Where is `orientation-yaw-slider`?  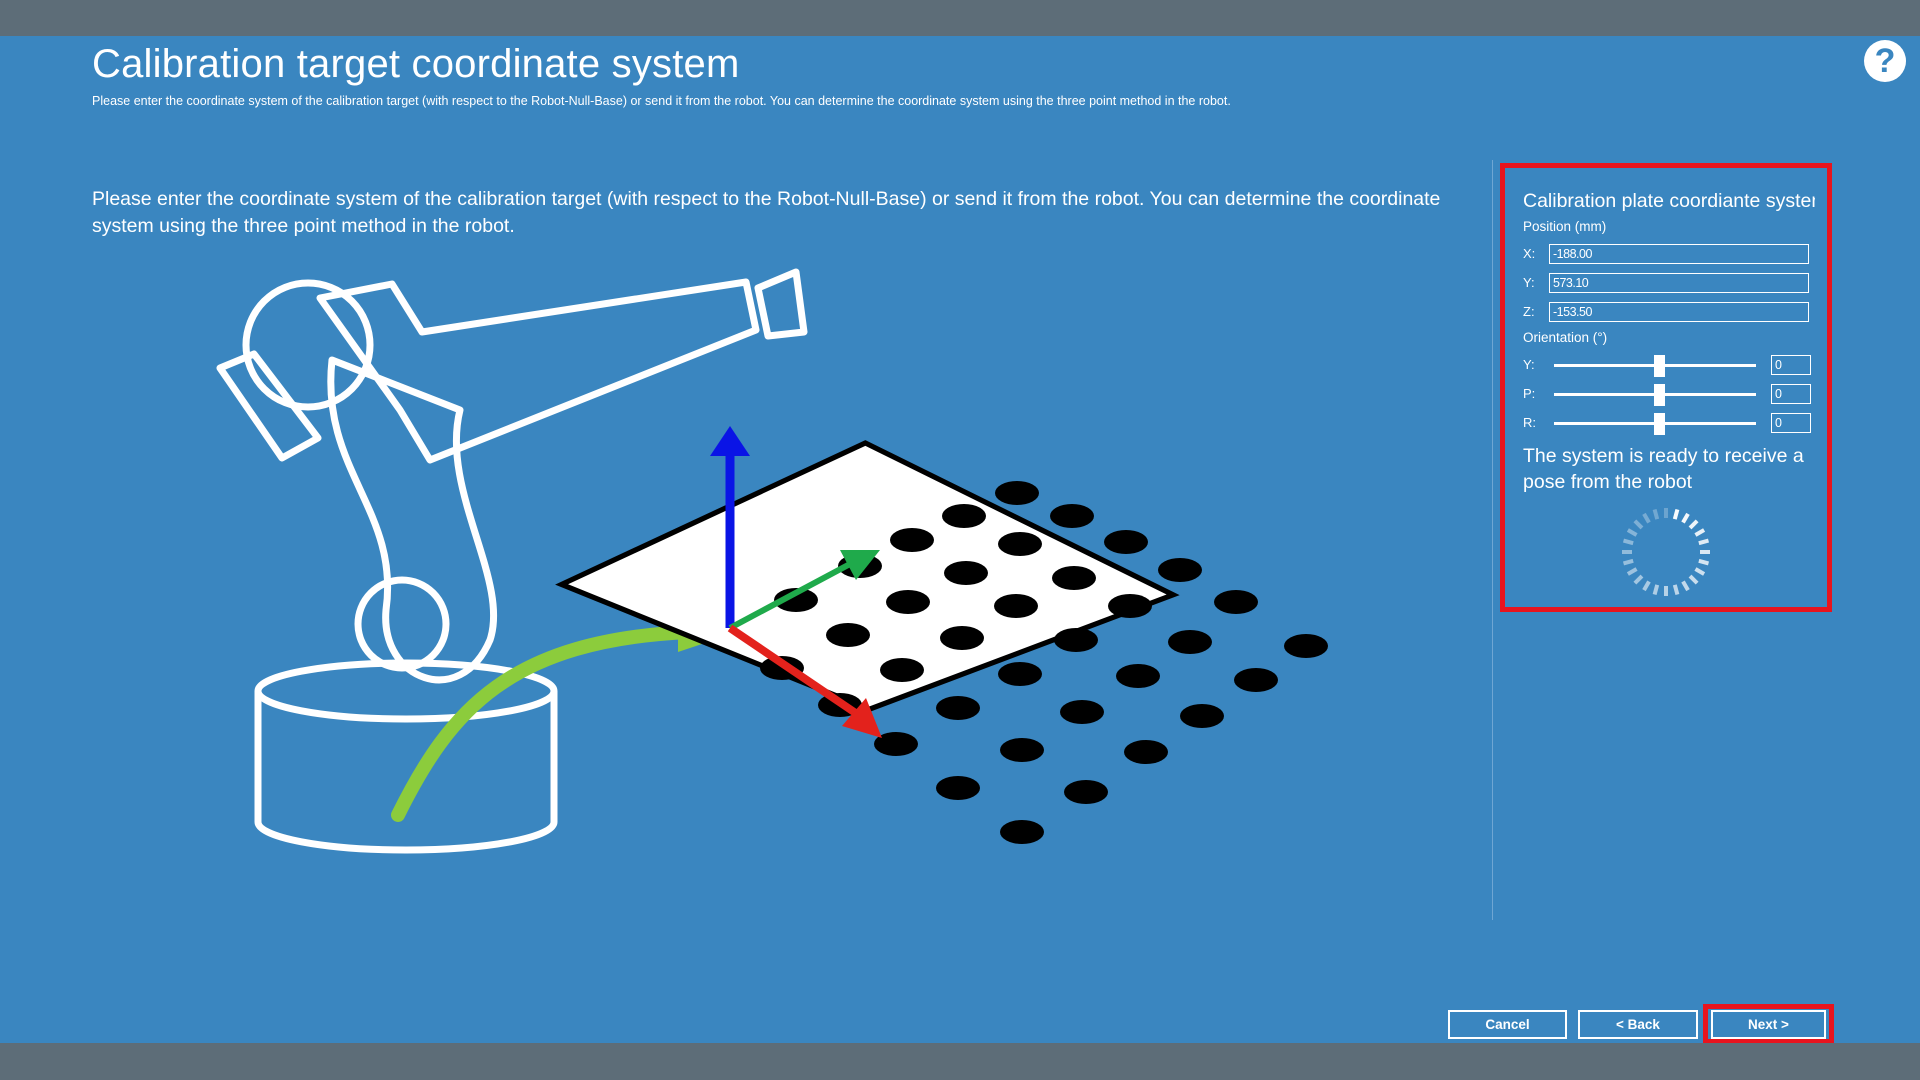
orientation-yaw-slider is located at coordinates (1655, 365).